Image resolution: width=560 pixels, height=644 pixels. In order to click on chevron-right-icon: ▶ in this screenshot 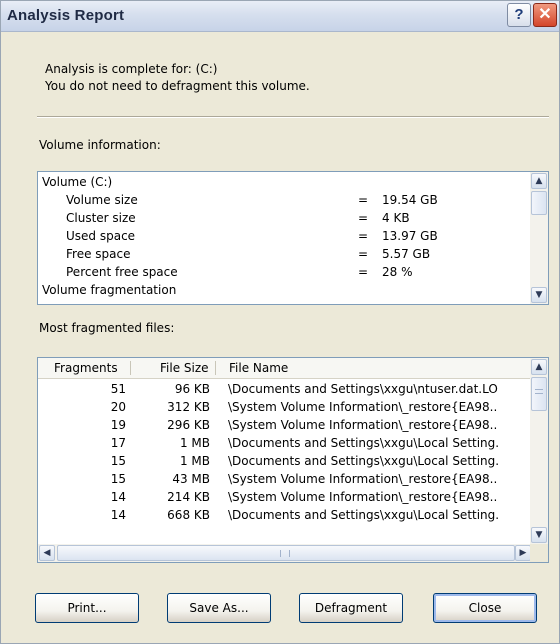, I will do `click(523, 553)`.